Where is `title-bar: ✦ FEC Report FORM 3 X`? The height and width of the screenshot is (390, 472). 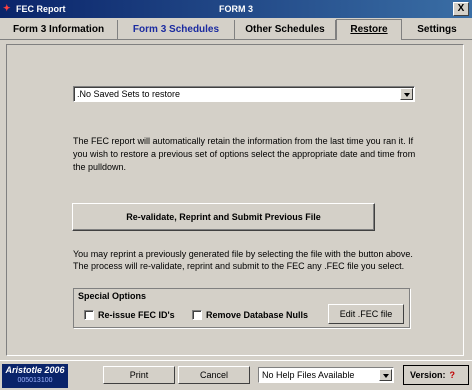
title-bar: ✦ FEC Report FORM 3 X is located at coordinates (236, 9).